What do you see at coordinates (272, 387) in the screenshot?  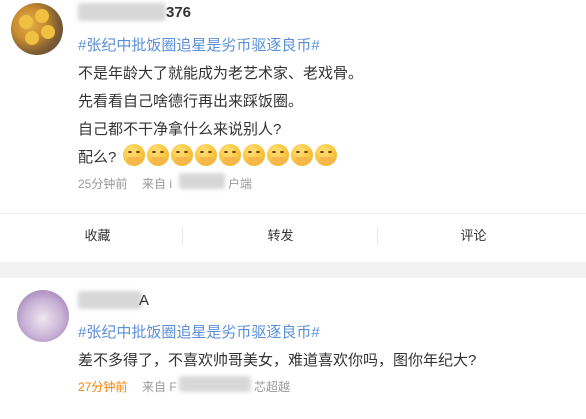 I see `post-source-suffix: 芯超越` at bounding box center [272, 387].